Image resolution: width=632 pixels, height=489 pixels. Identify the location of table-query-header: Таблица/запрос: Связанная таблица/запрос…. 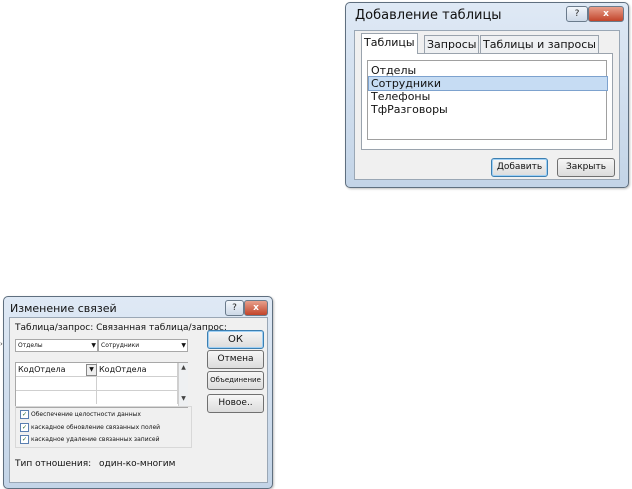
(121, 328).